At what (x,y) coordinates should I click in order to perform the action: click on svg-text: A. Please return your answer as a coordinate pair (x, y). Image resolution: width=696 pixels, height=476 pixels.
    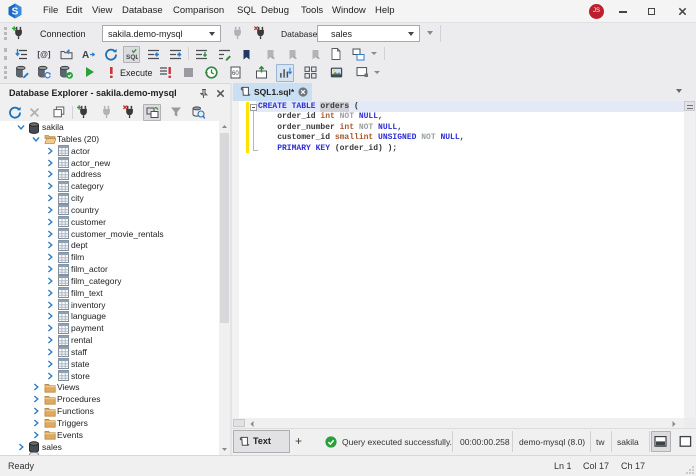
    Looking at the image, I should click on (85, 55).